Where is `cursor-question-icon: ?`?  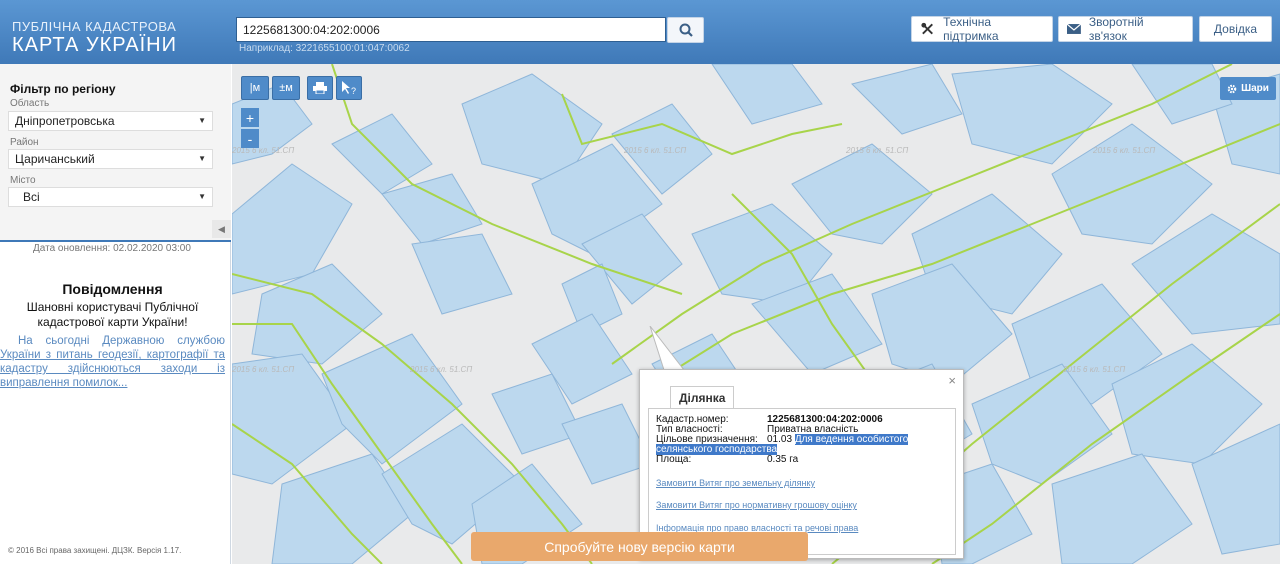 cursor-question-icon: ? is located at coordinates (349, 88).